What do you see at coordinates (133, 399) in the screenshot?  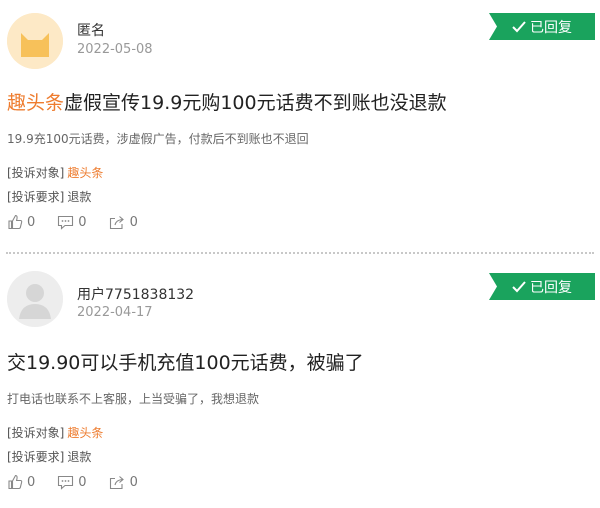 I see `complaint-description: 打电话也联系不上客服，上当受骗了，我想退款` at bounding box center [133, 399].